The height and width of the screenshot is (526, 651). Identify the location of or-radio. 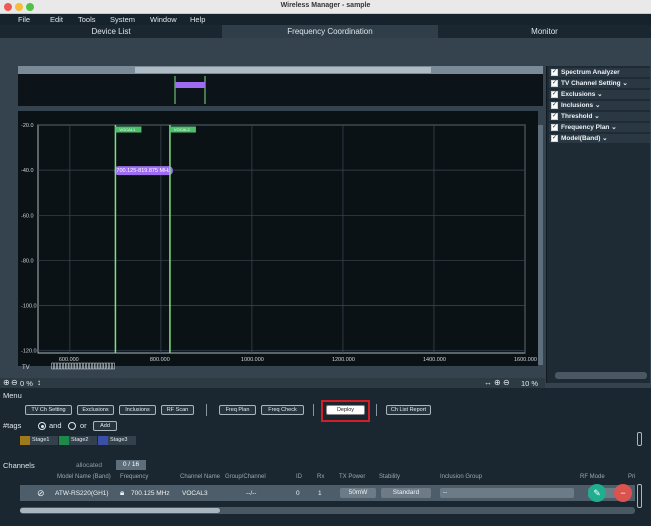
(72, 426).